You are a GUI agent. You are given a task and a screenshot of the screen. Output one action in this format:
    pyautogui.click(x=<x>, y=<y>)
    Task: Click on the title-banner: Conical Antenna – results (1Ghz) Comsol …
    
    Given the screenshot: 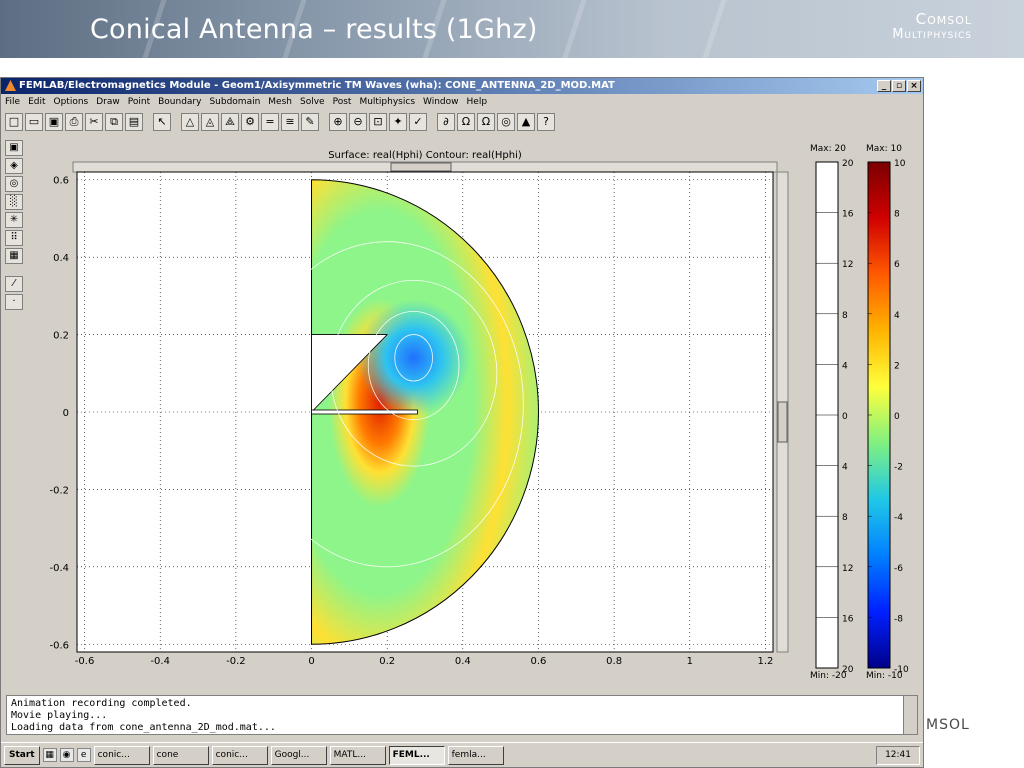 What is the action you would take?
    pyautogui.click(x=512, y=29)
    